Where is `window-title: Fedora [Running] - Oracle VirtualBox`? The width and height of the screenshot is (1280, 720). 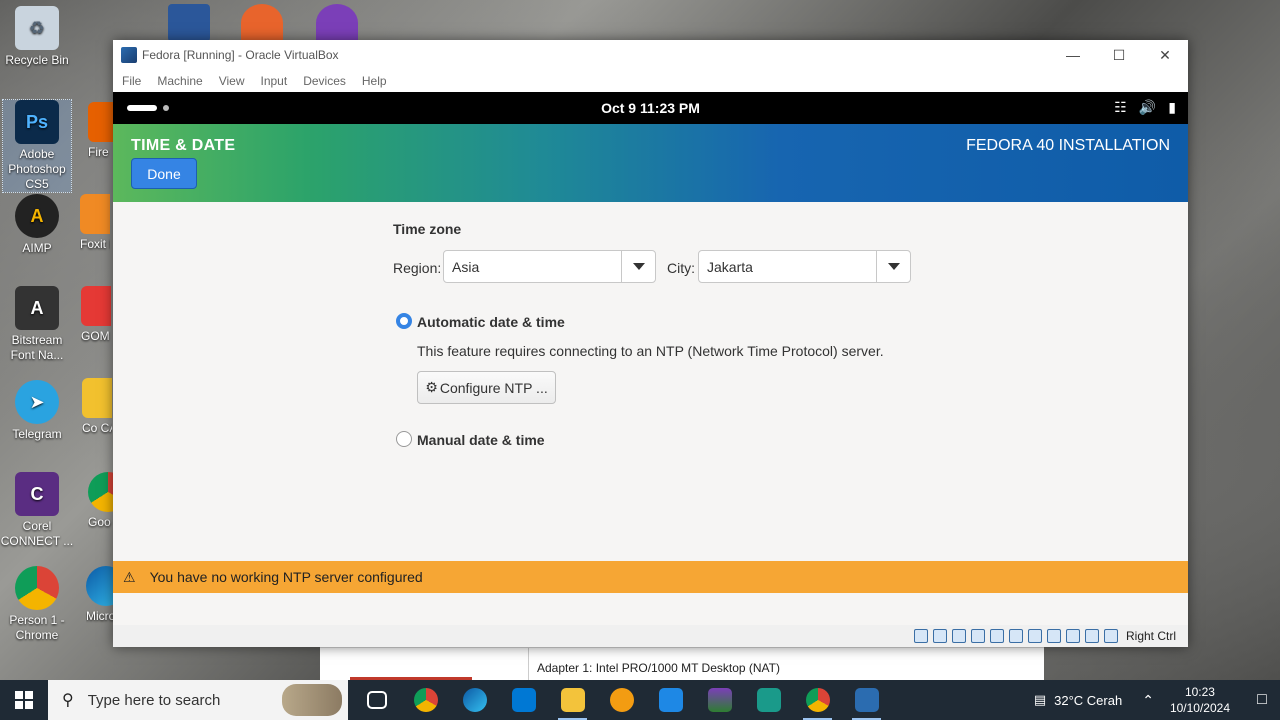 window-title: Fedora [Running] - Oracle VirtualBox is located at coordinates (240, 55).